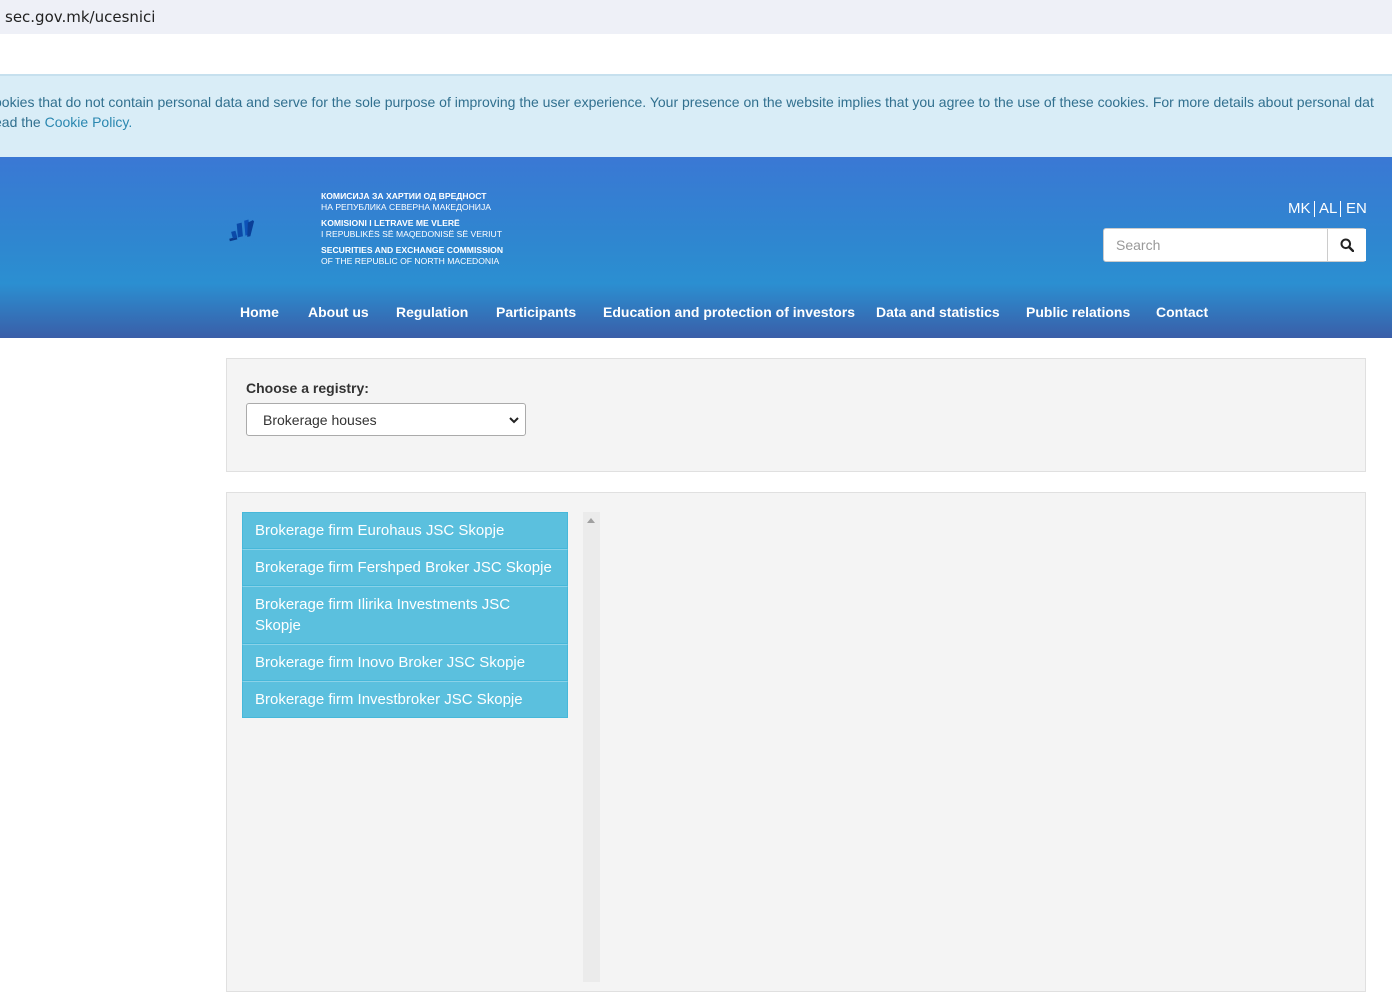 The height and width of the screenshot is (992, 1392). What do you see at coordinates (338, 312) in the screenshot?
I see `nav-about-us: About us` at bounding box center [338, 312].